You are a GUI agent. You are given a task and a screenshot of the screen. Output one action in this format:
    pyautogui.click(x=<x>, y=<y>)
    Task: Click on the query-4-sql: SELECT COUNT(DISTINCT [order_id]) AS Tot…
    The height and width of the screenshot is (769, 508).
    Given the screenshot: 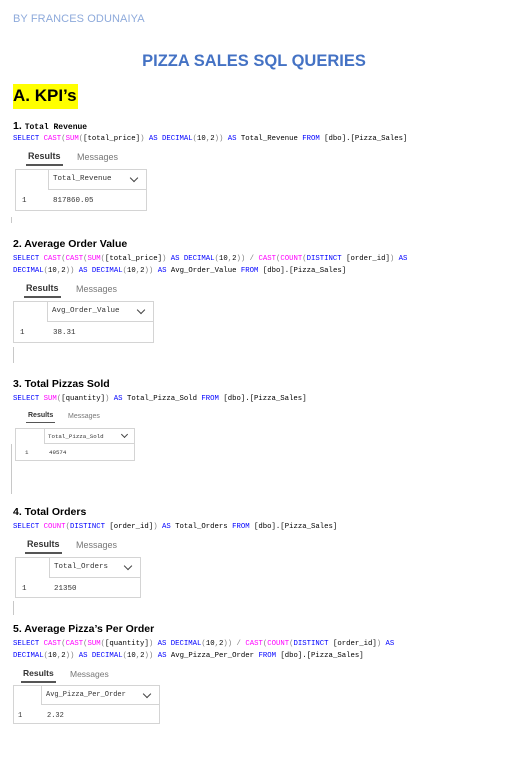 What is the action you would take?
    pyautogui.click(x=175, y=527)
    